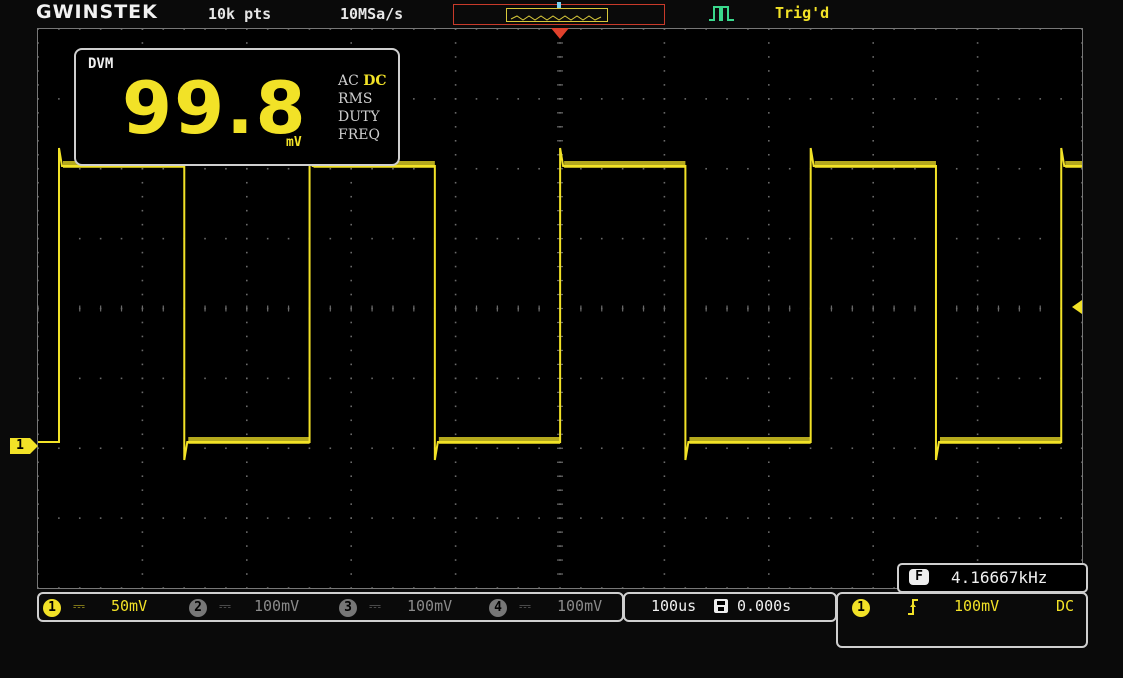 This screenshot has height=678, width=1123. What do you see at coordinates (976, 606) in the screenshot?
I see `trigger-level: 100mV` at bounding box center [976, 606].